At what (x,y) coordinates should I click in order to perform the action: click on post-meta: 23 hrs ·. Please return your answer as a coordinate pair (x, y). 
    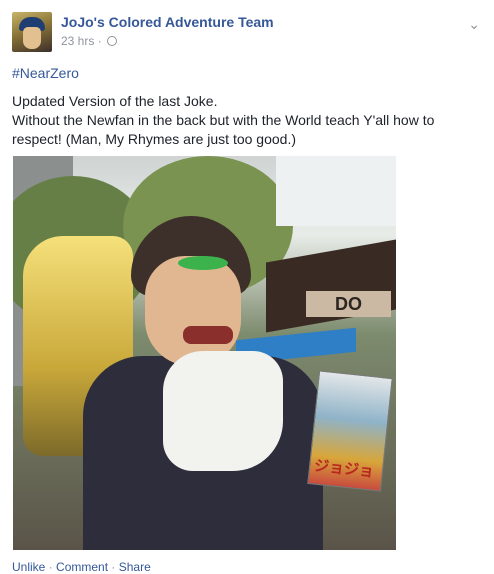
    Looking at the image, I should click on (89, 41).